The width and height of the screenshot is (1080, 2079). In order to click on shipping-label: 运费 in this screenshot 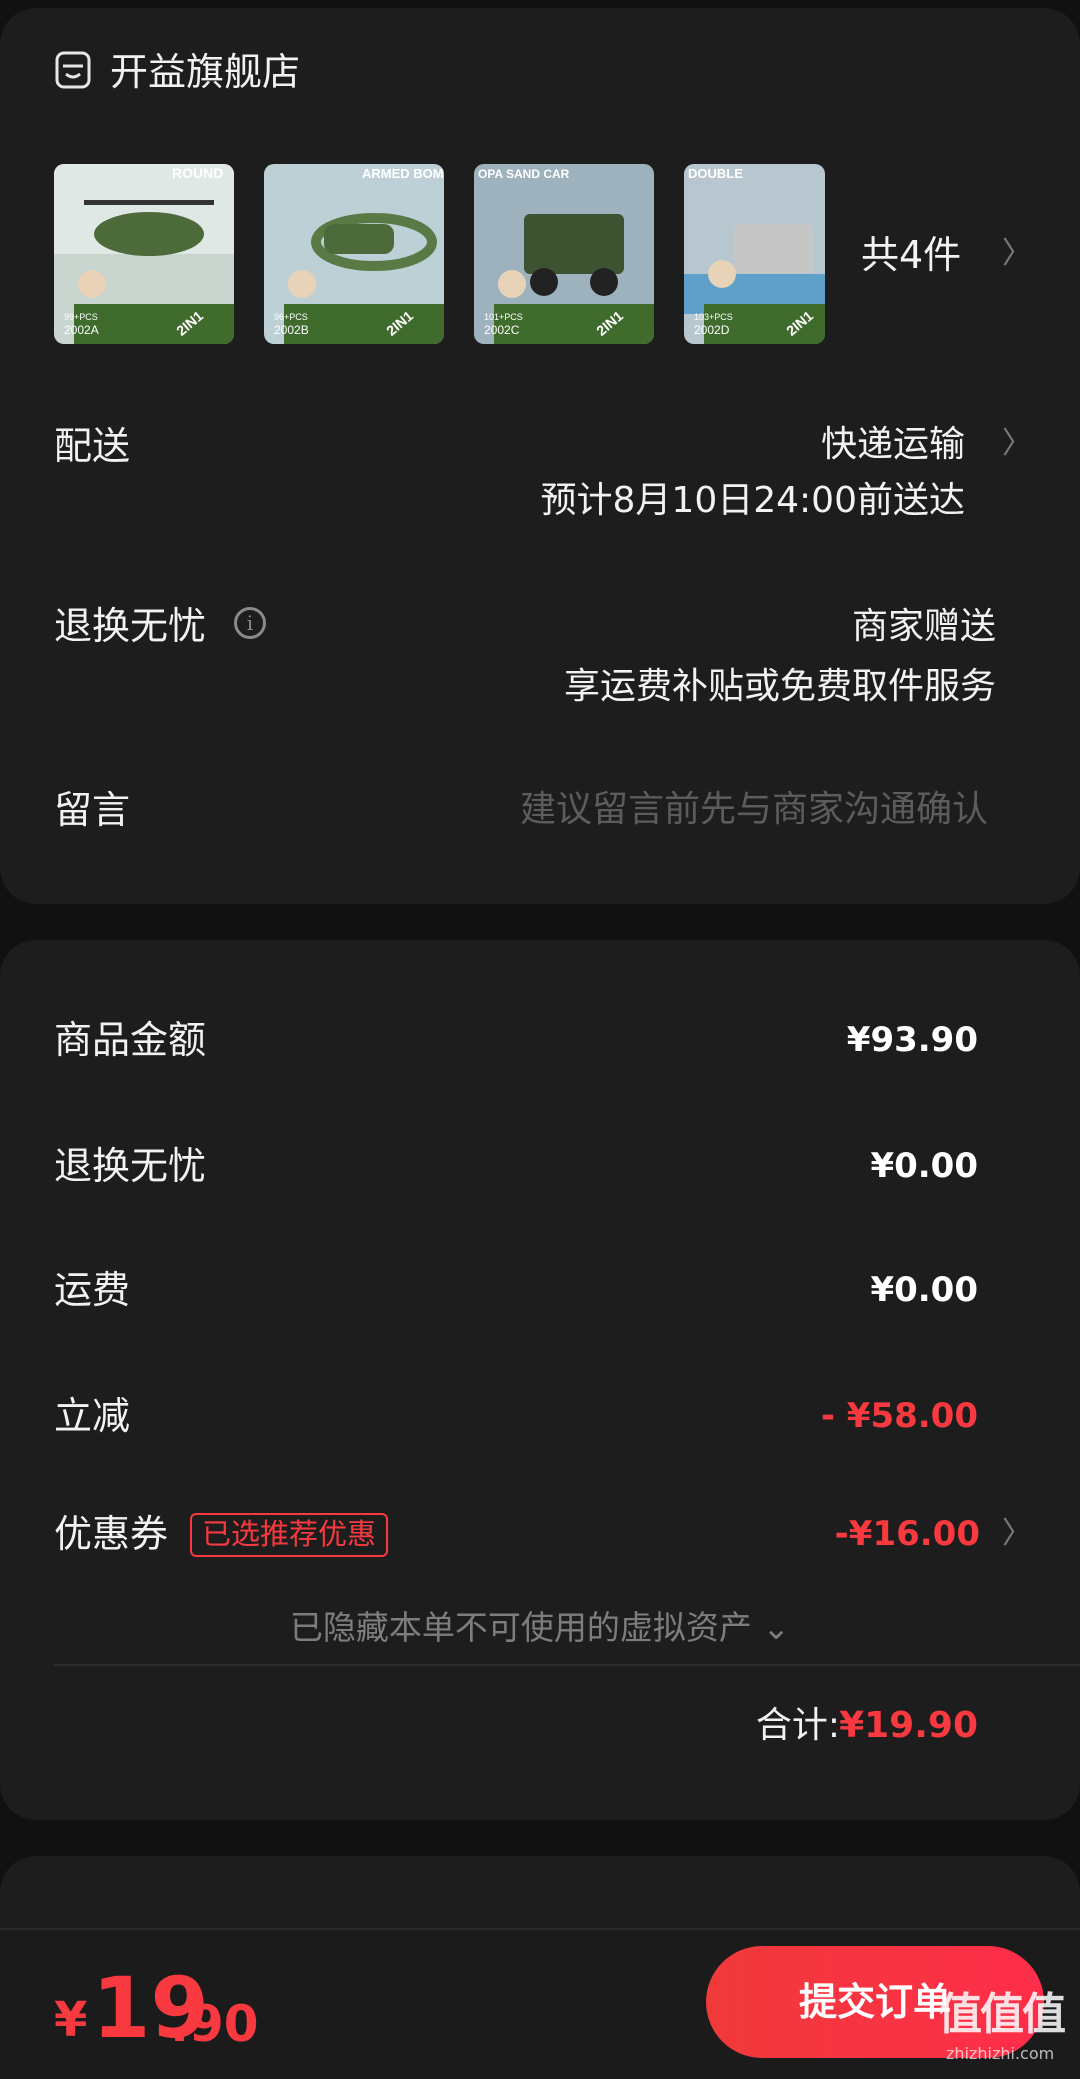, I will do `click(92, 1290)`.